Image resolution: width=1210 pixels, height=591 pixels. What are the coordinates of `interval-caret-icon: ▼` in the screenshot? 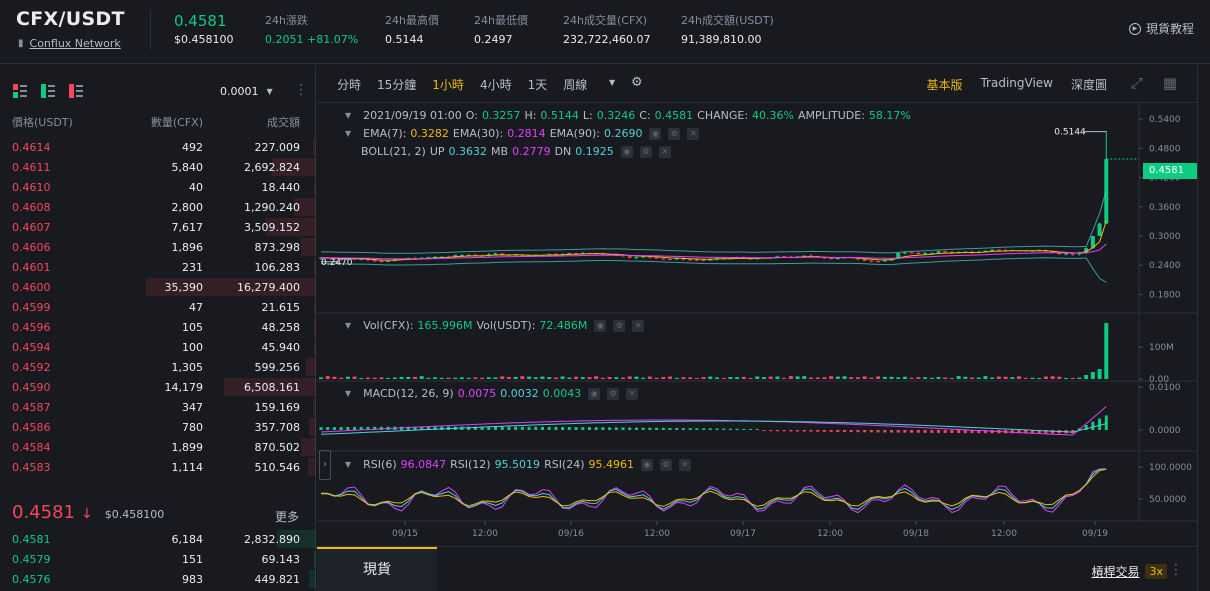 It's located at (612, 82).